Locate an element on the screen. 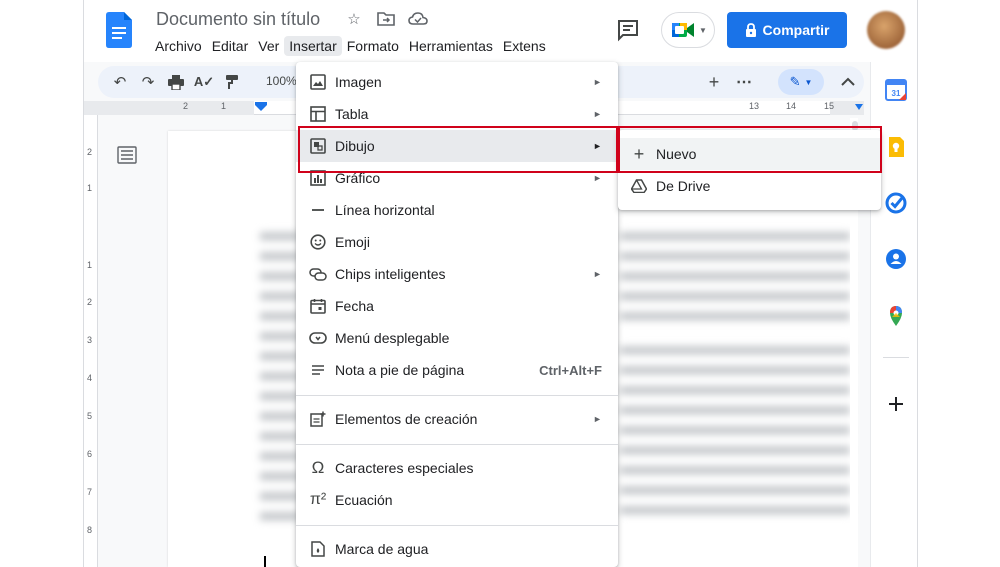 The width and height of the screenshot is (1000, 567). avatar is located at coordinates (886, 30).